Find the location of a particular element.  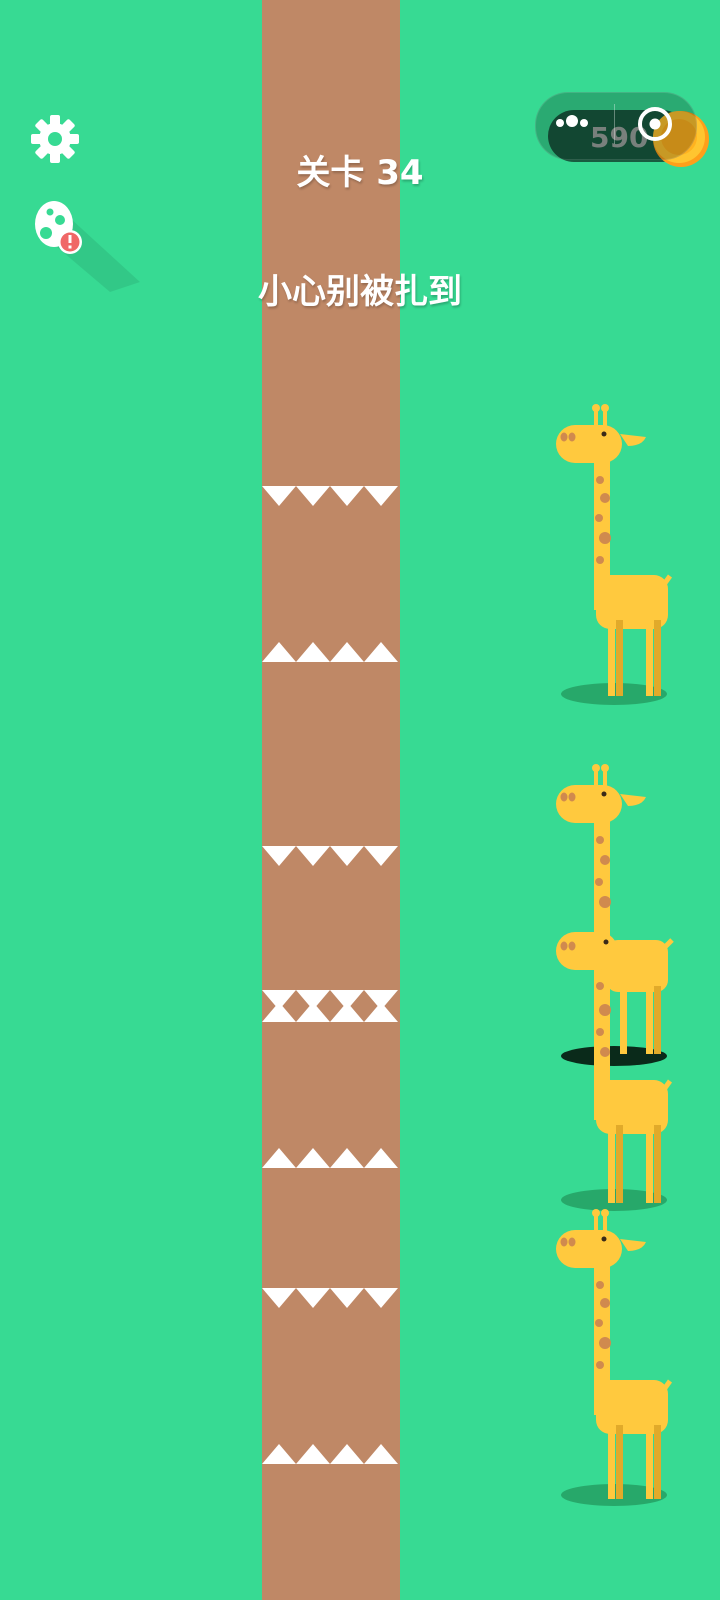

more-dots-icon is located at coordinates (572, 121).